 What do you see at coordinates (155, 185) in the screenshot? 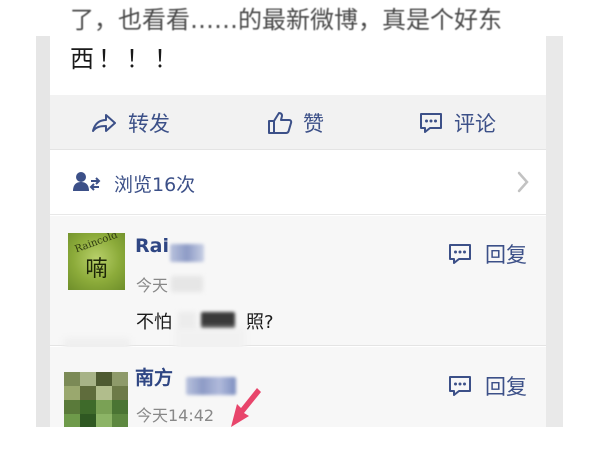
I see `view-count-label: 浏览16次` at bounding box center [155, 185].